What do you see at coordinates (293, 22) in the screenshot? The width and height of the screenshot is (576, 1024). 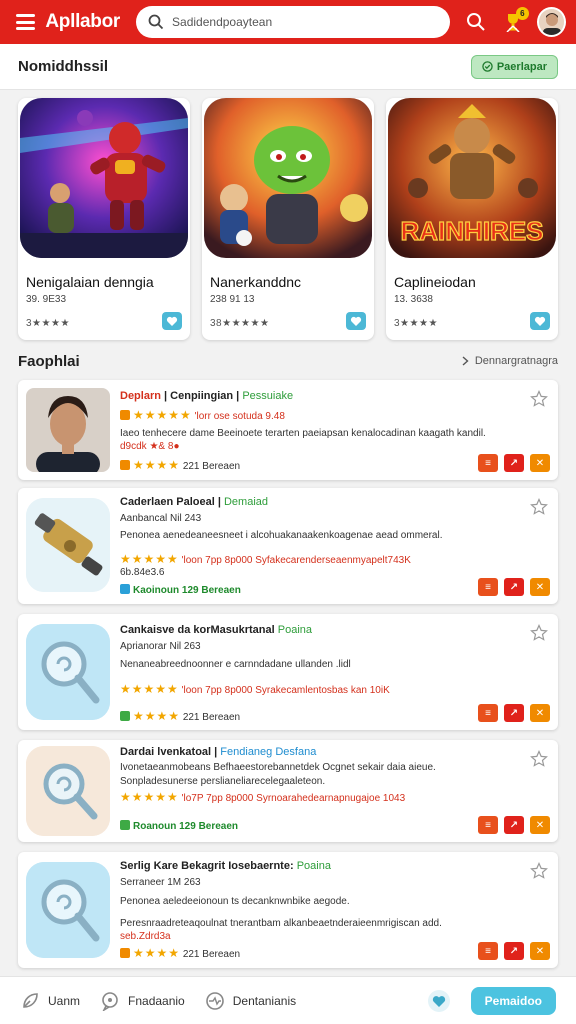 I see `search-input: Sadidendpoaytean` at bounding box center [293, 22].